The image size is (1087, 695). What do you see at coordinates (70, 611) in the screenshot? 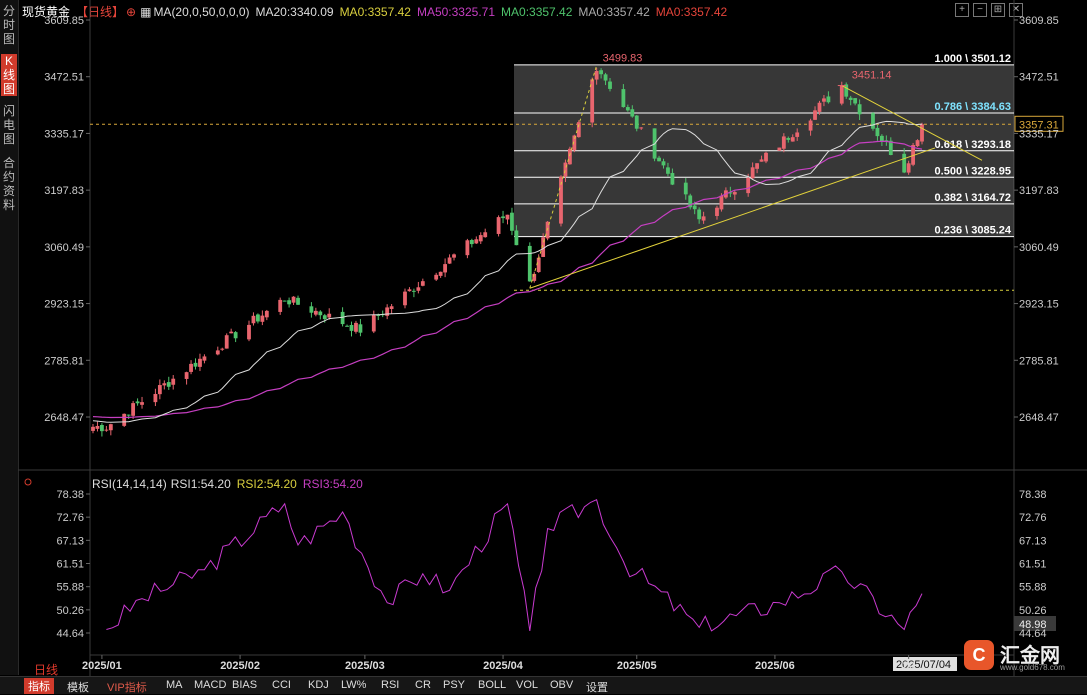
I see `rsi-tick-label: 50.26` at bounding box center [70, 611].